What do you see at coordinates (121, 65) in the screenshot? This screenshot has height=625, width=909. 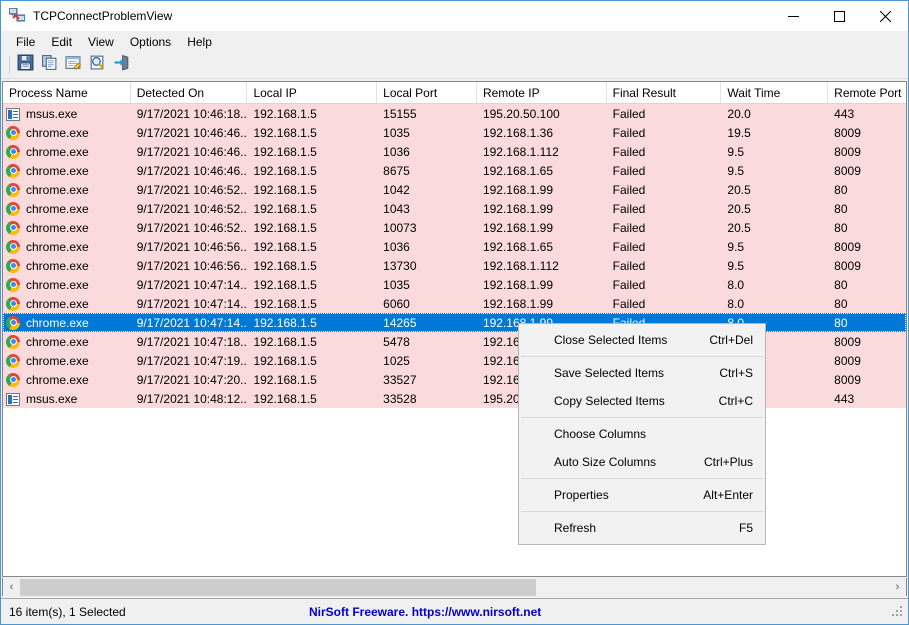 I see `exit-button` at bounding box center [121, 65].